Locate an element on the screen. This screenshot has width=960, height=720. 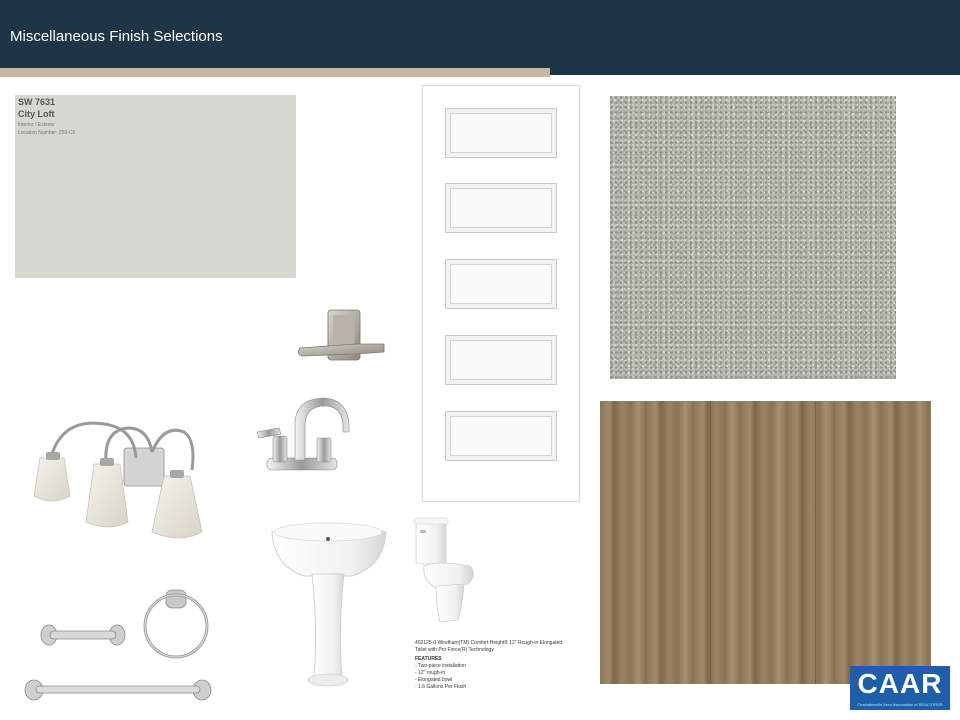
towel-ring-icon is located at coordinates (176, 624).